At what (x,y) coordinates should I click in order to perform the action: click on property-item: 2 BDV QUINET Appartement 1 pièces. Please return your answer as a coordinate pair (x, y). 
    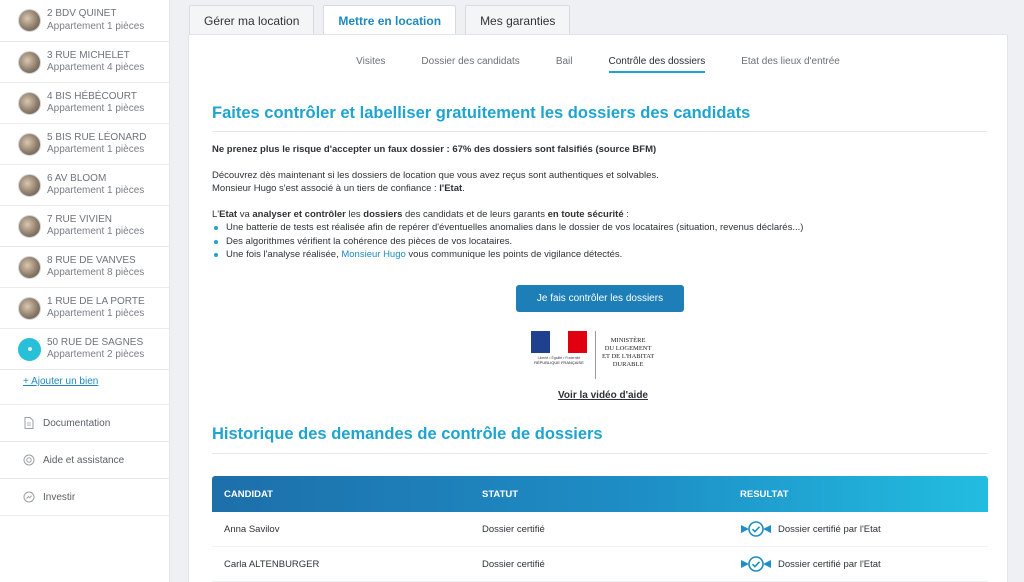
    Looking at the image, I should click on (84, 21).